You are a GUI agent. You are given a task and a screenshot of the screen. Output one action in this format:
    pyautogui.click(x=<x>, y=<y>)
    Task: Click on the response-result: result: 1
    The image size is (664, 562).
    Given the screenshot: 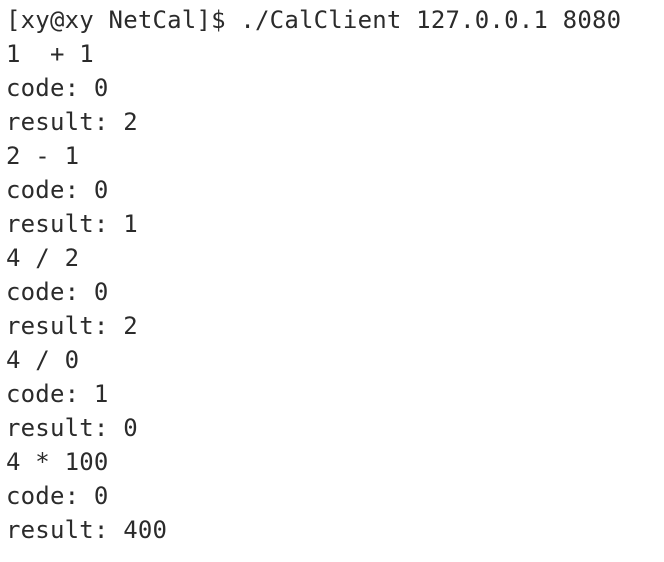 What is the action you would take?
    pyautogui.click(x=72, y=224)
    